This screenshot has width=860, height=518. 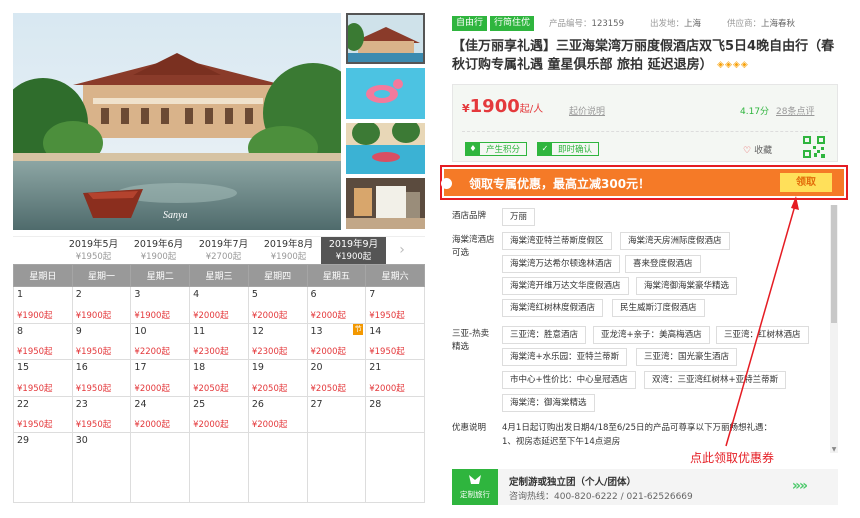 What do you see at coordinates (199, 367) in the screenshot?
I see `day-number: 18` at bounding box center [199, 367].